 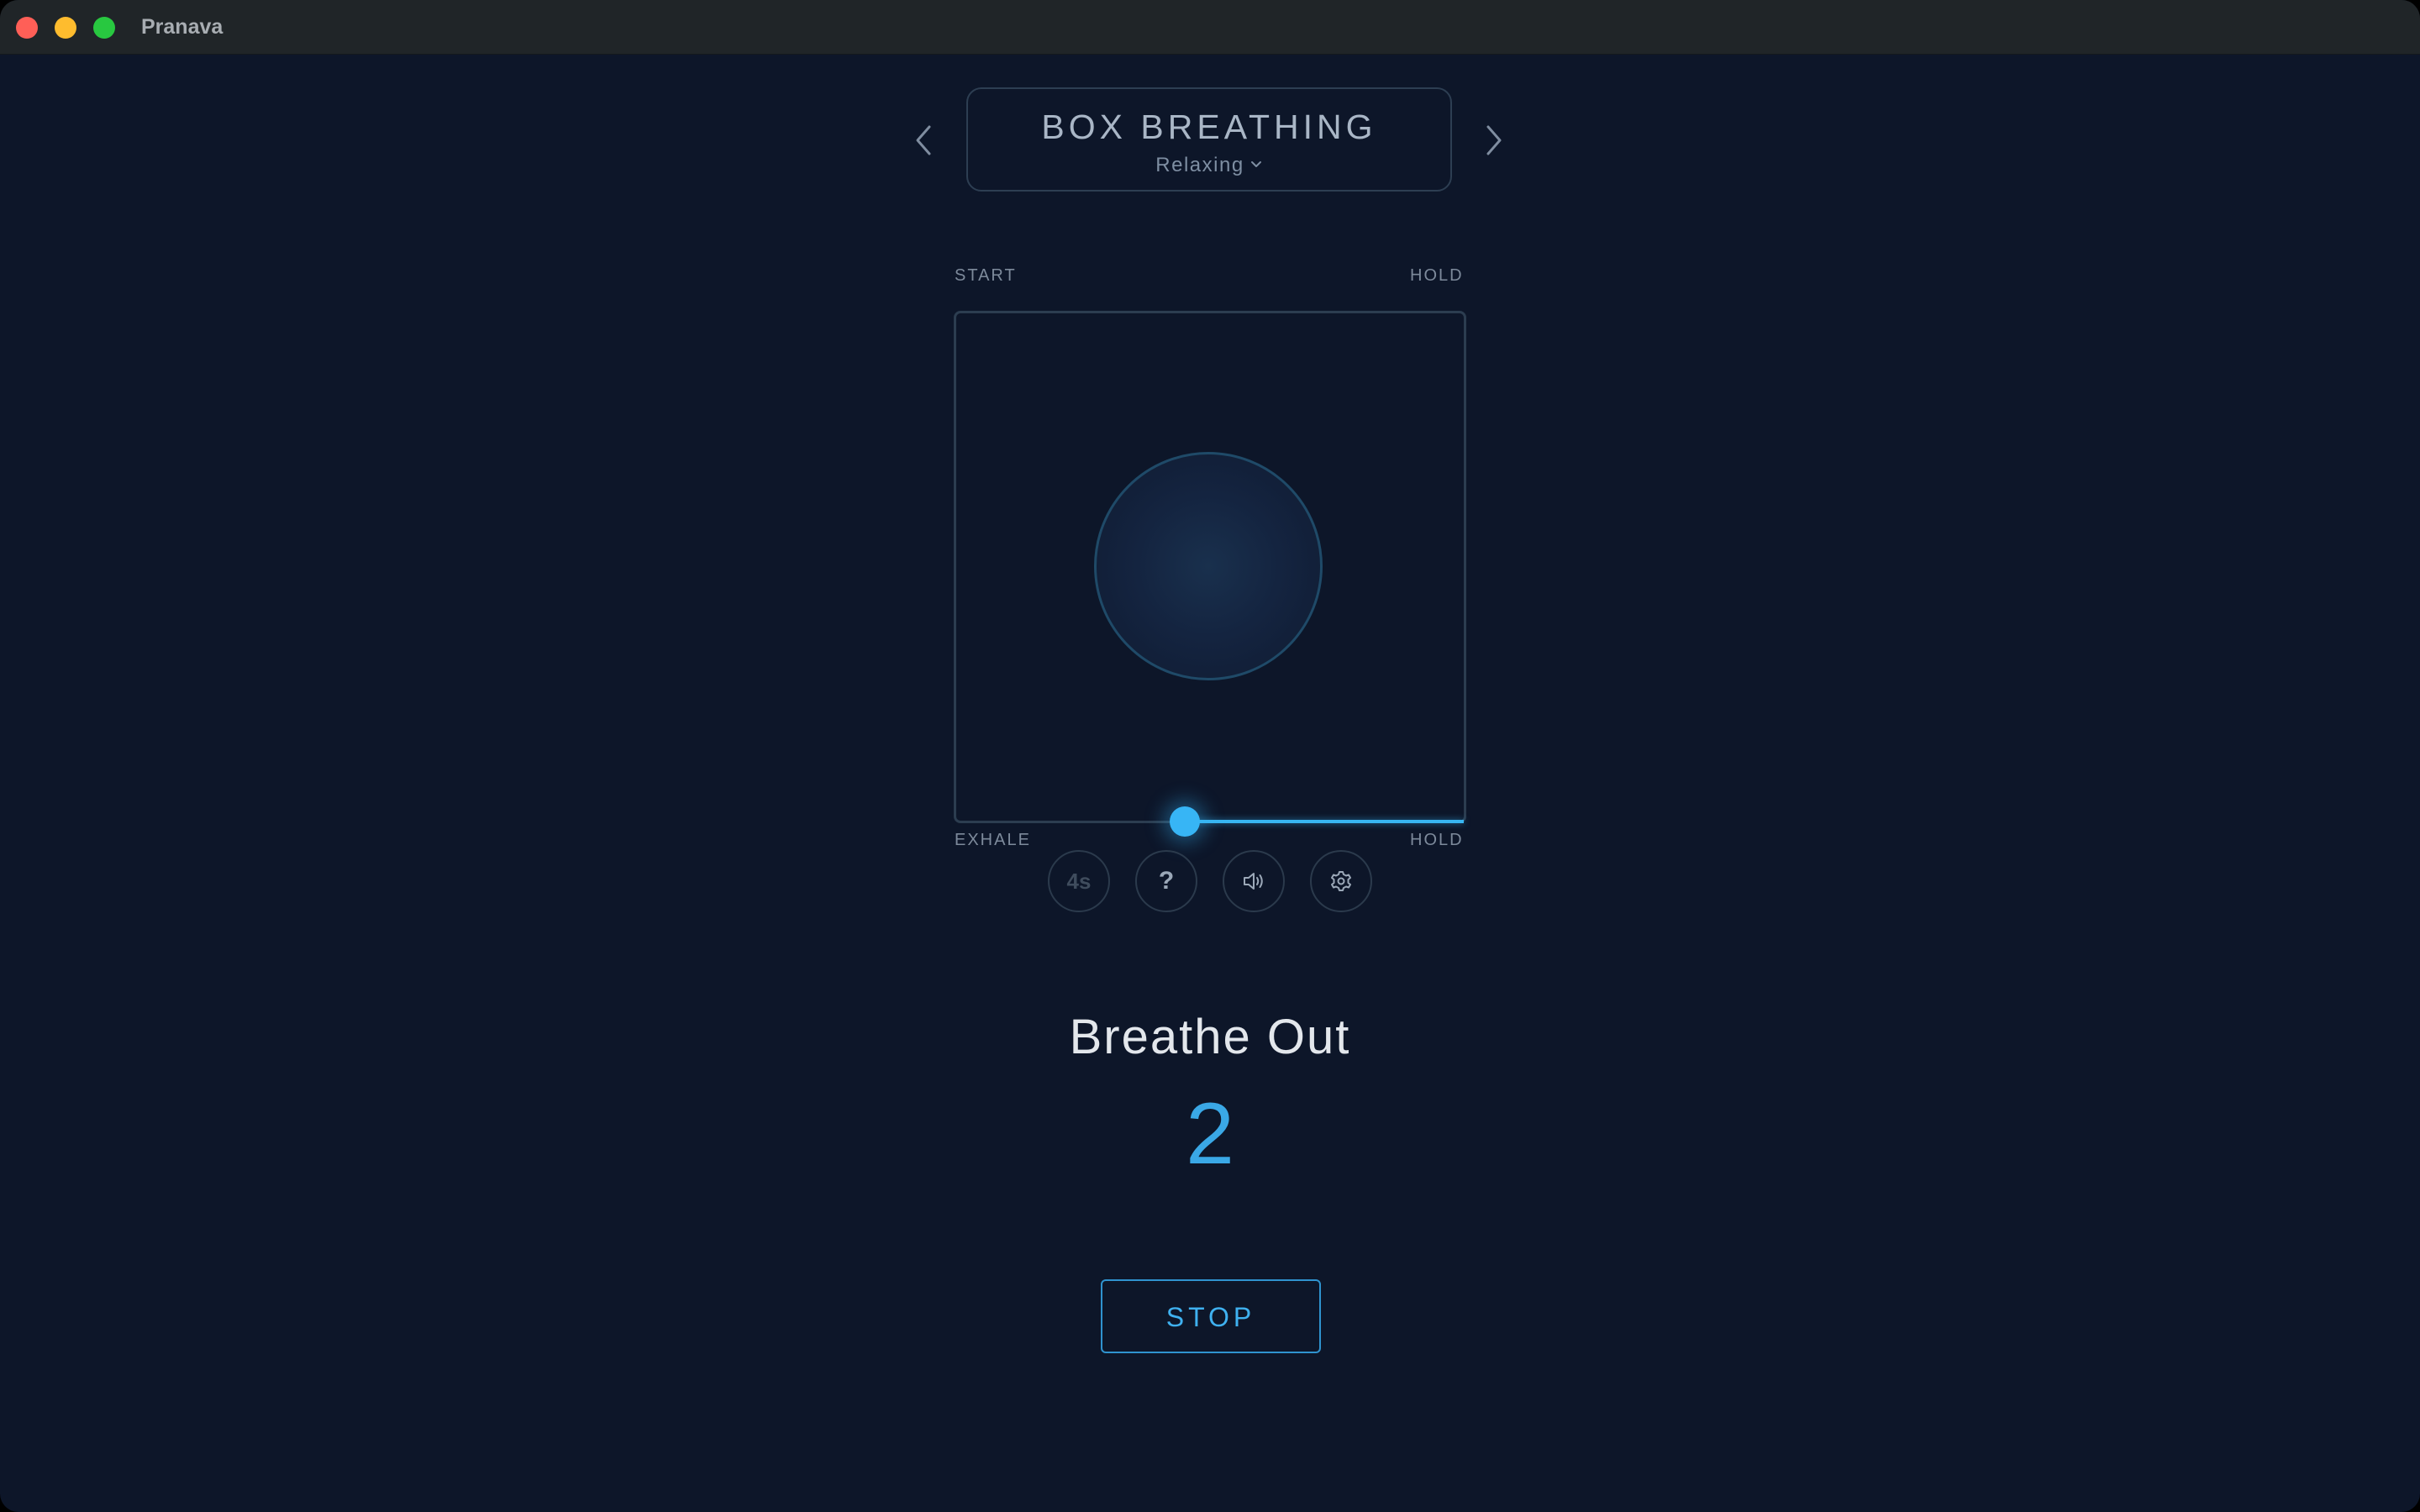 I want to click on chevron-left-icon, so click(x=924, y=140).